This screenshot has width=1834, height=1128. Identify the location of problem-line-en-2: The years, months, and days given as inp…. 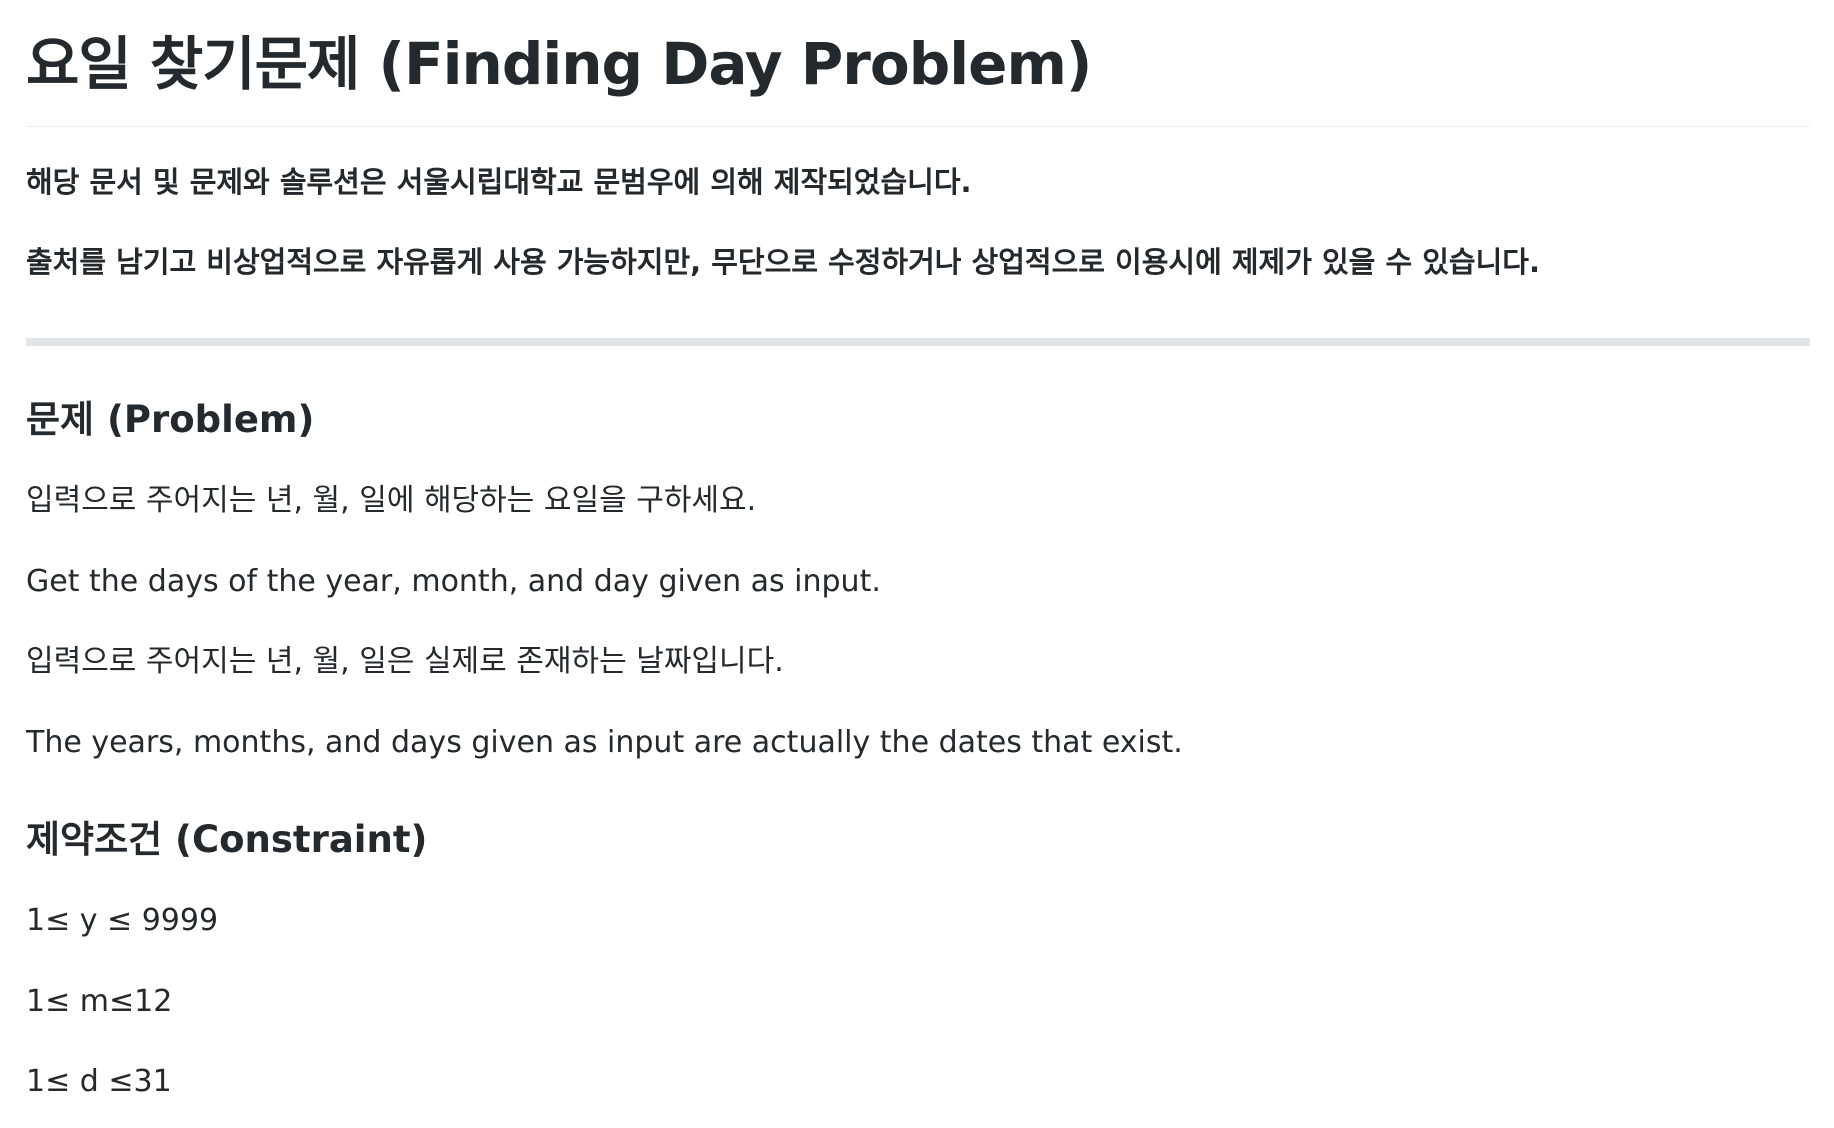
(604, 742).